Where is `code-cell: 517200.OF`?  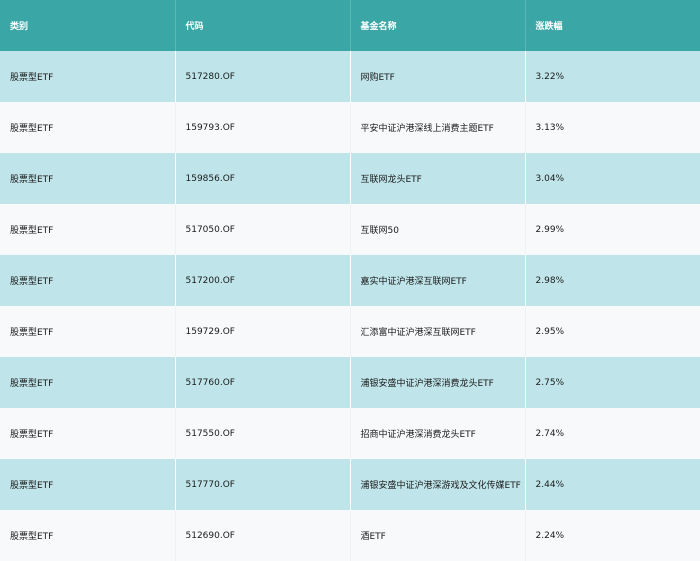 code-cell: 517200.OF is located at coordinates (263, 280).